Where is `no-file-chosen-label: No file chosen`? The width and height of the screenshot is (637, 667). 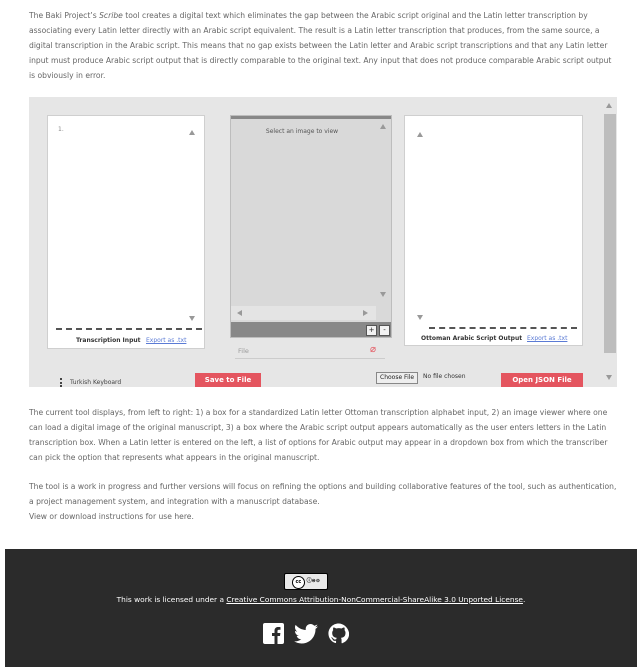
no-file-chosen-label: No file chosen is located at coordinates (444, 376).